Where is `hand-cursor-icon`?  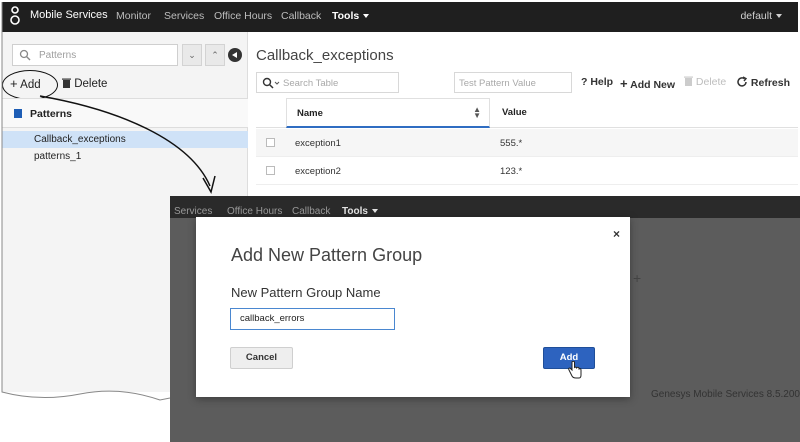
hand-cursor-icon is located at coordinates (575, 370).